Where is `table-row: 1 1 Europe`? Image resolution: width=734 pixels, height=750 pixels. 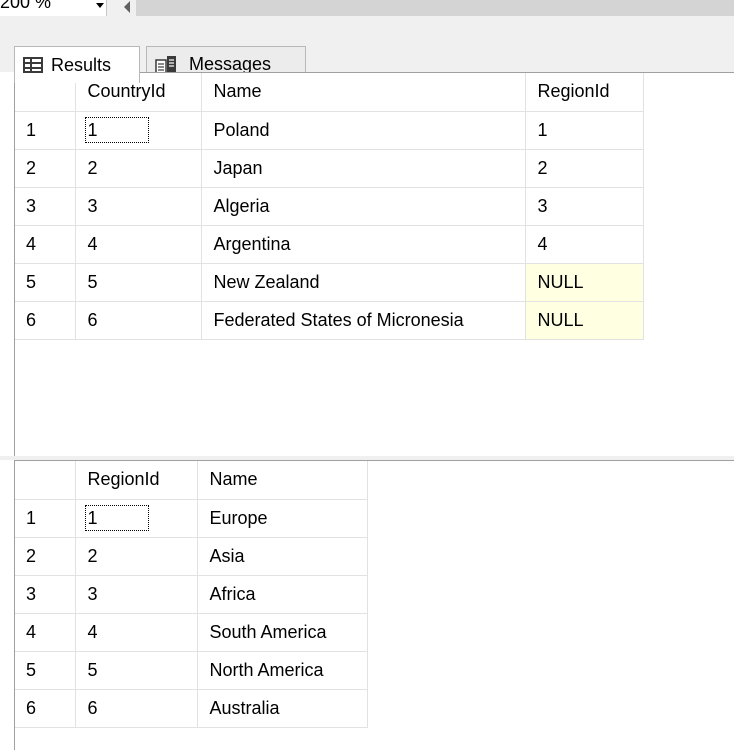 table-row: 1 1 Europe is located at coordinates (191, 518).